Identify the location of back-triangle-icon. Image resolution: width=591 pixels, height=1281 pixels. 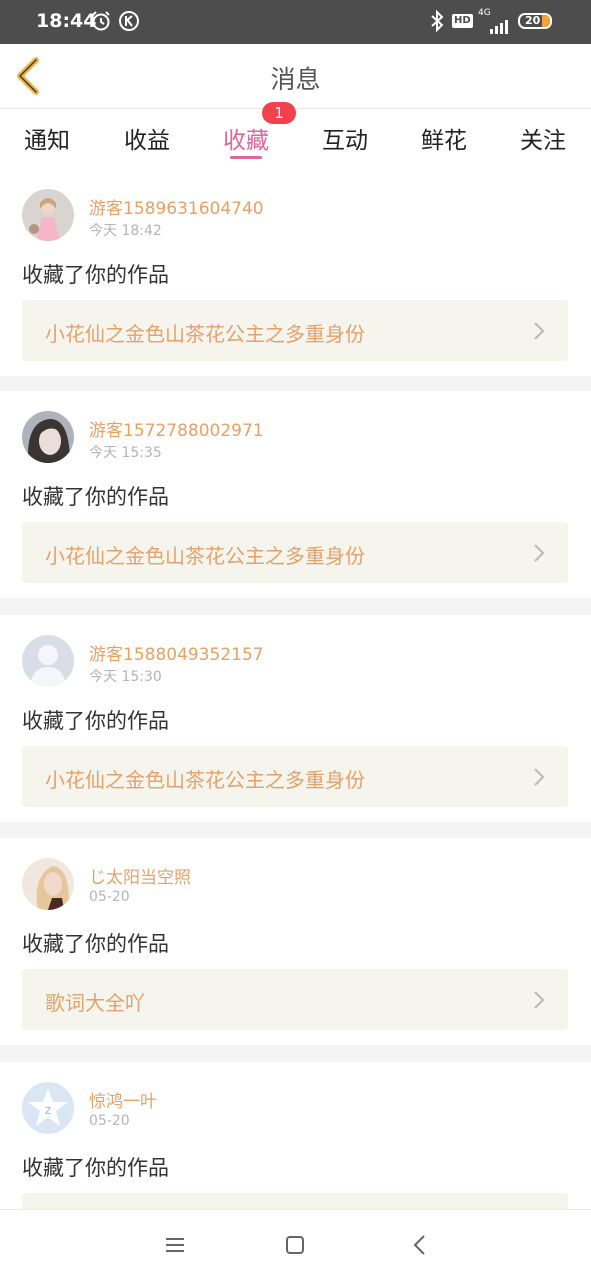
(419, 1245).